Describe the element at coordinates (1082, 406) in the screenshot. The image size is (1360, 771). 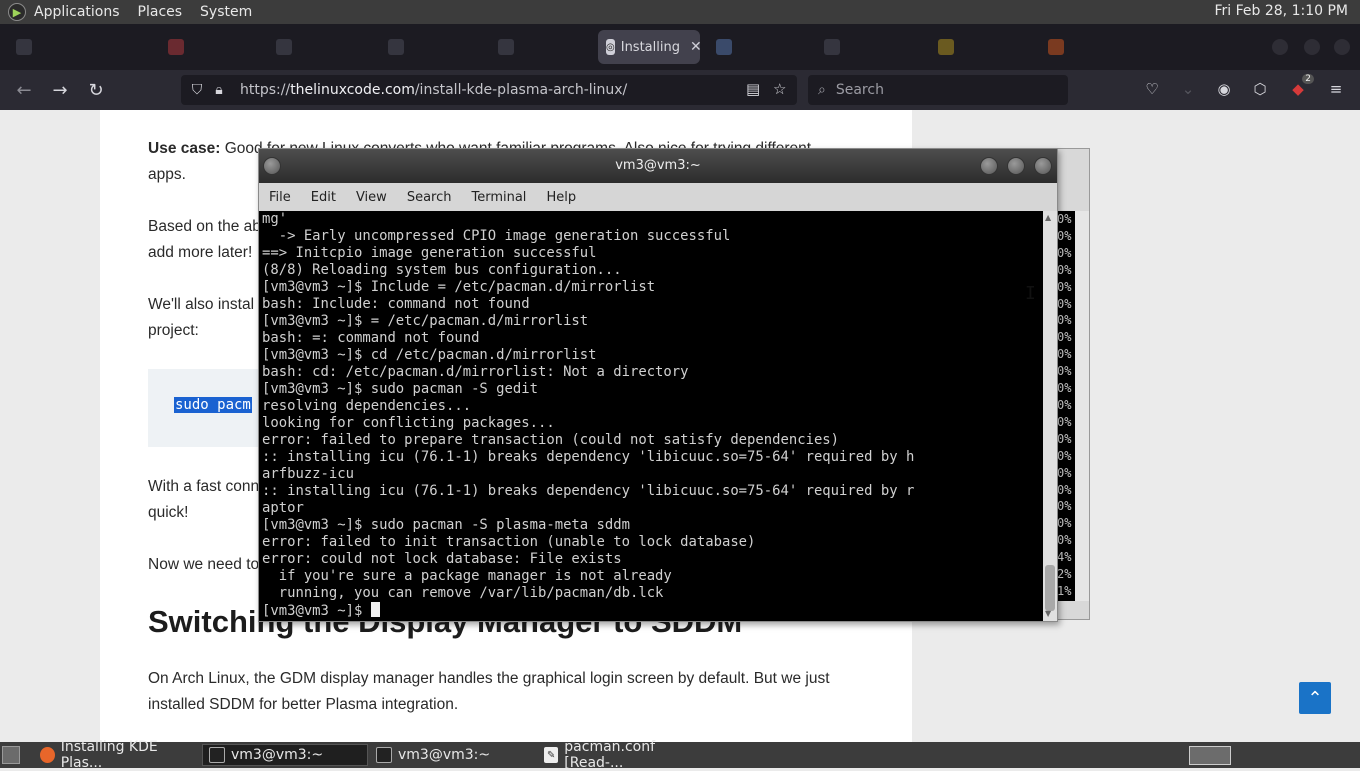
I see `background-terminal-scrollbar` at that location.